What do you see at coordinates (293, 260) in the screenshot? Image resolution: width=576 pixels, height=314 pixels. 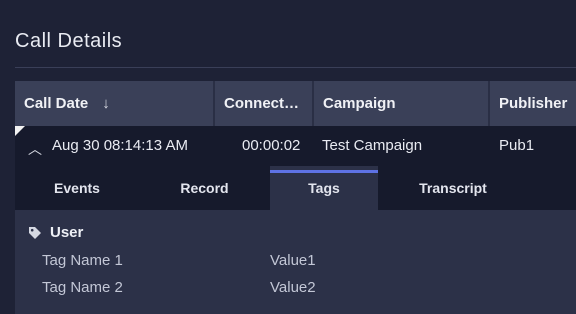 I see `tag-value: Value1` at bounding box center [293, 260].